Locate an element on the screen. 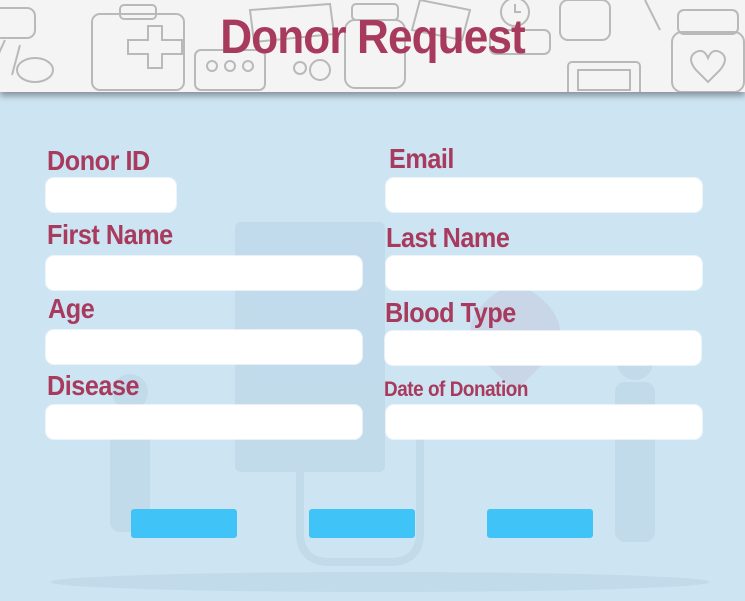  last-name-label: Last Name is located at coordinates (448, 237).